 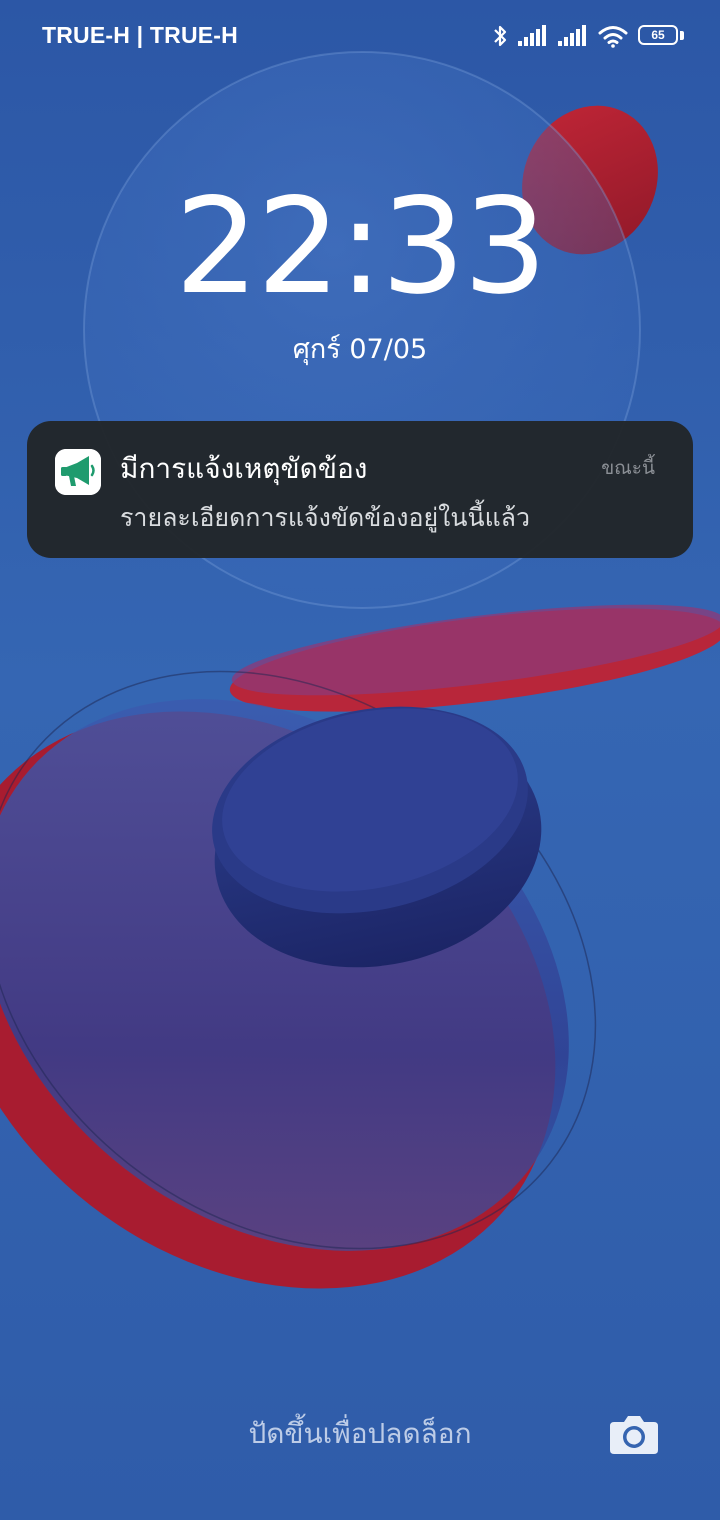 What do you see at coordinates (140, 35) in the screenshot?
I see `carrier-label: TRUE-H | TRUE-H` at bounding box center [140, 35].